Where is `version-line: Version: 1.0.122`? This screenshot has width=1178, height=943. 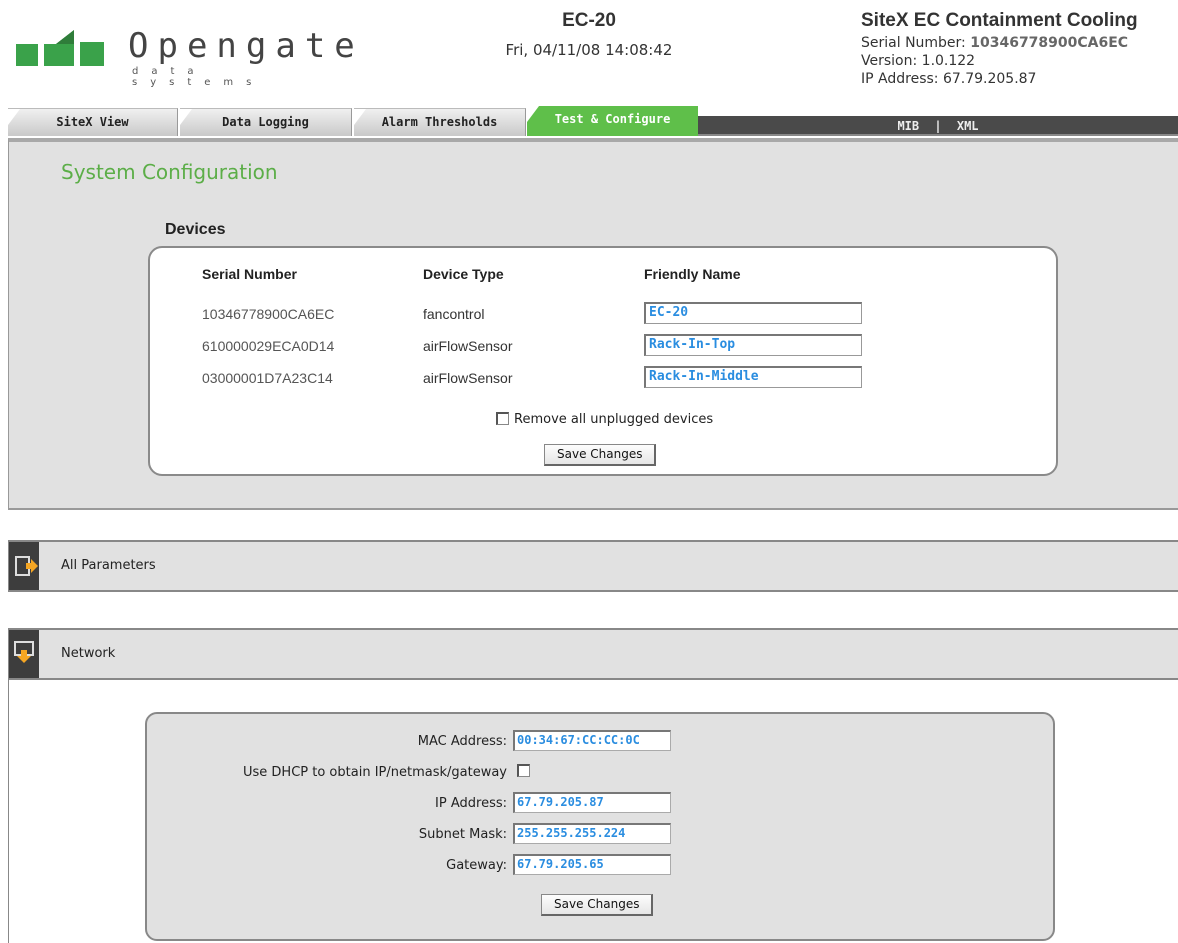
version-line: Version: 1.0.122 is located at coordinates (999, 61).